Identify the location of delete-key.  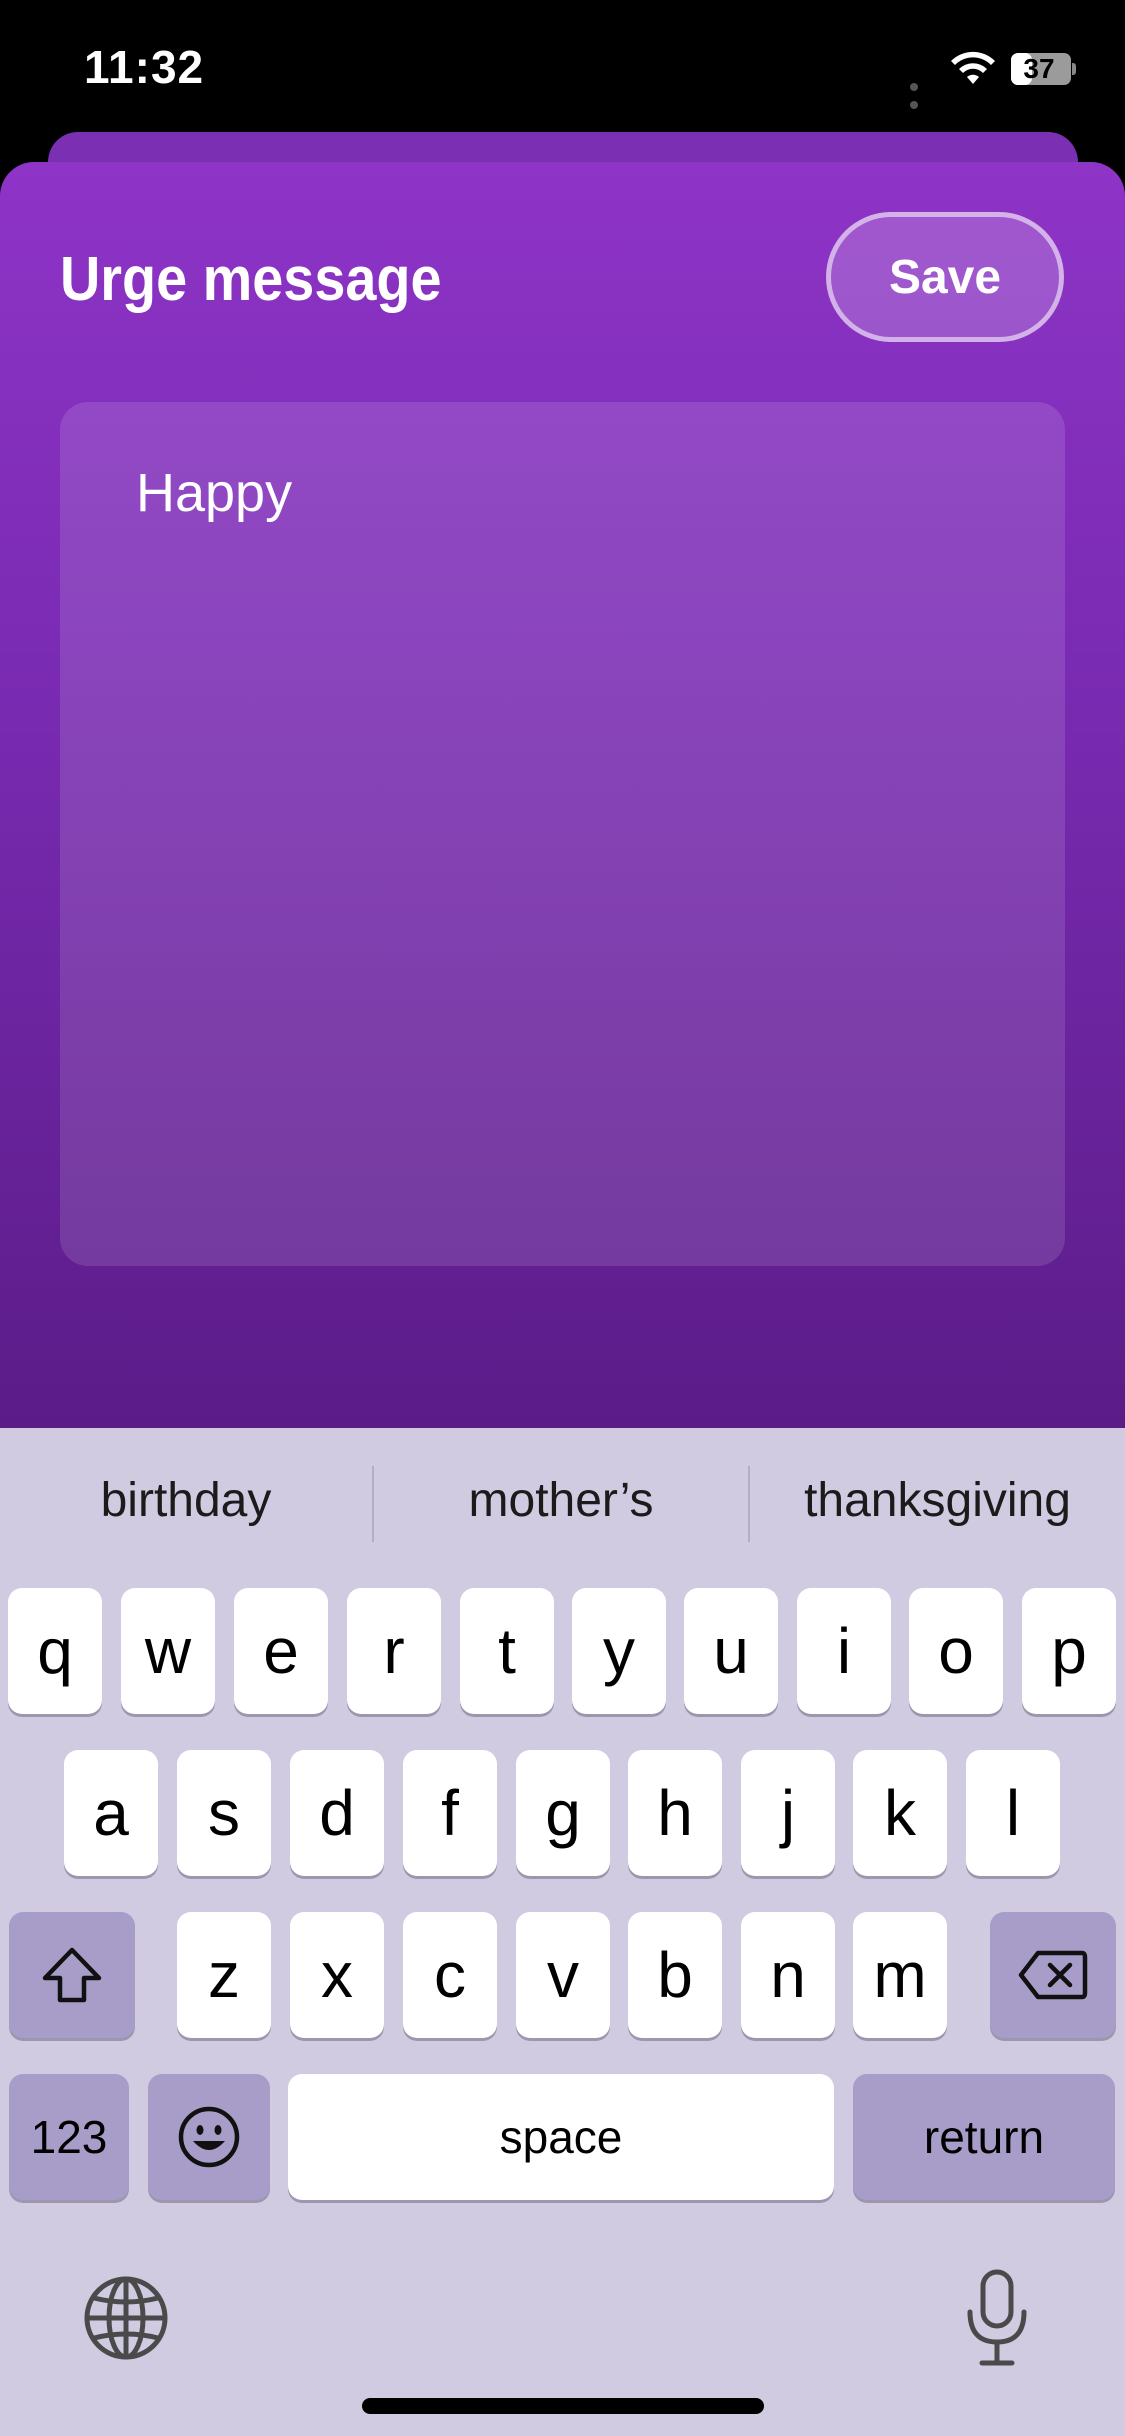
(1053, 1975).